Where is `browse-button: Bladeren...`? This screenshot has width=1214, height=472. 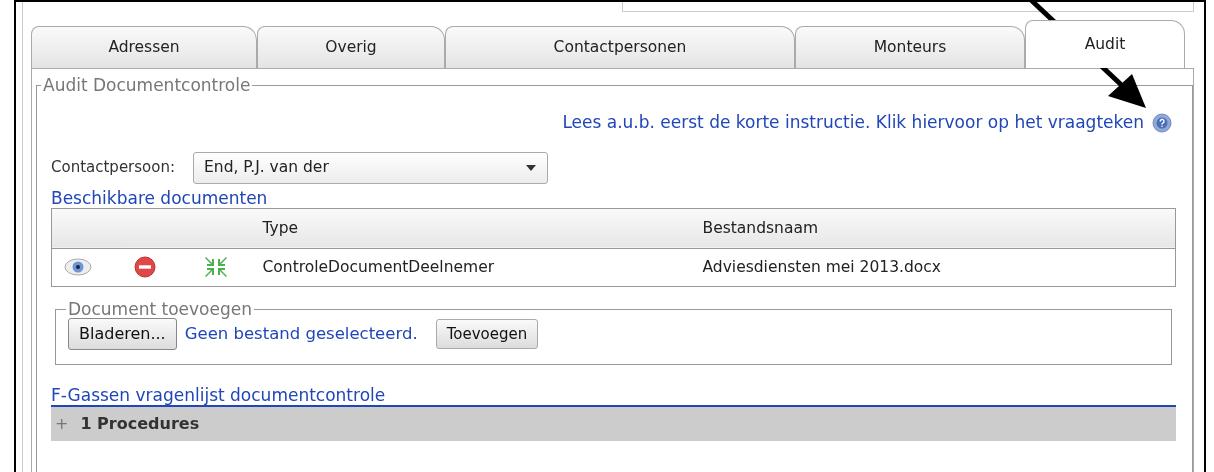 browse-button: Bladeren... is located at coordinates (122, 333).